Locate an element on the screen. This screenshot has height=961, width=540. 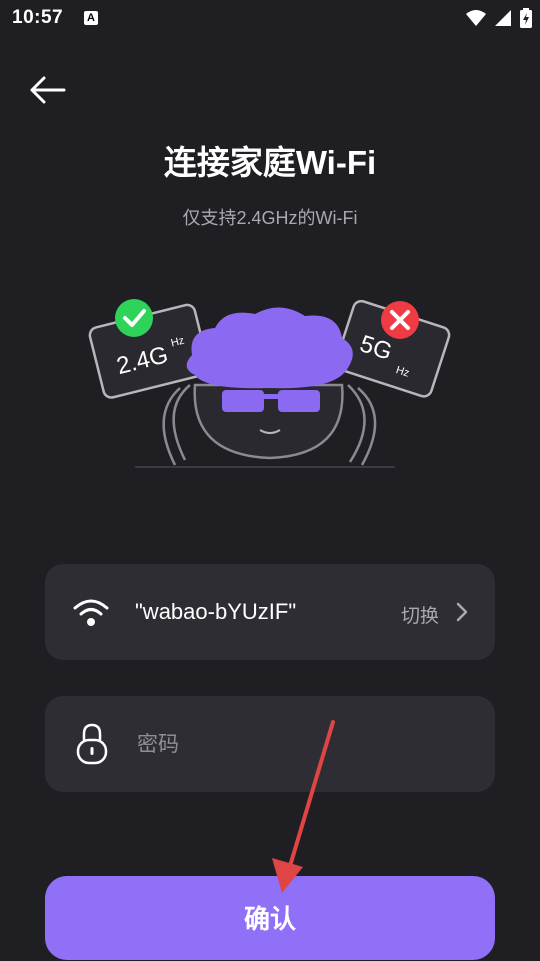
router-illustration: 2.4G Hz 5G Hz is located at coordinates (269, 383).